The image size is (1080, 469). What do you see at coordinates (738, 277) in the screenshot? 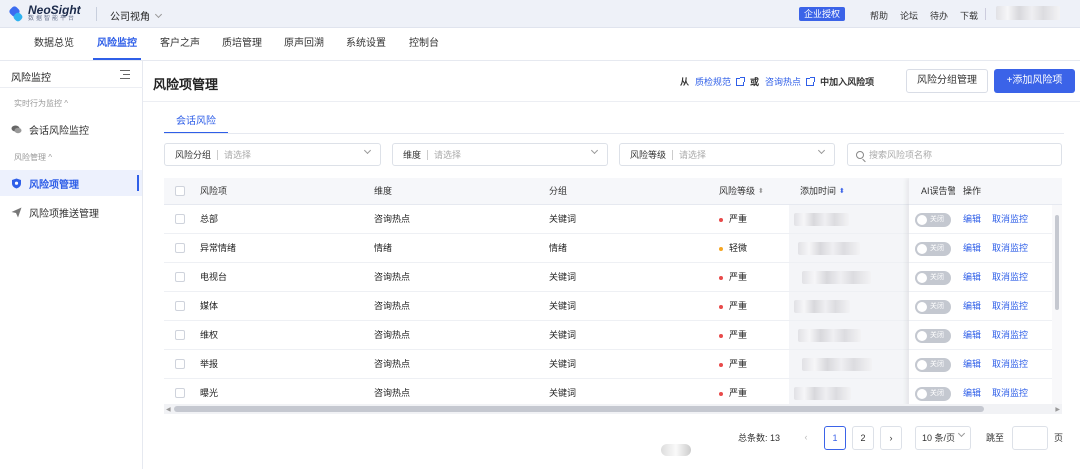
I see `level-text: 严重` at bounding box center [738, 277].